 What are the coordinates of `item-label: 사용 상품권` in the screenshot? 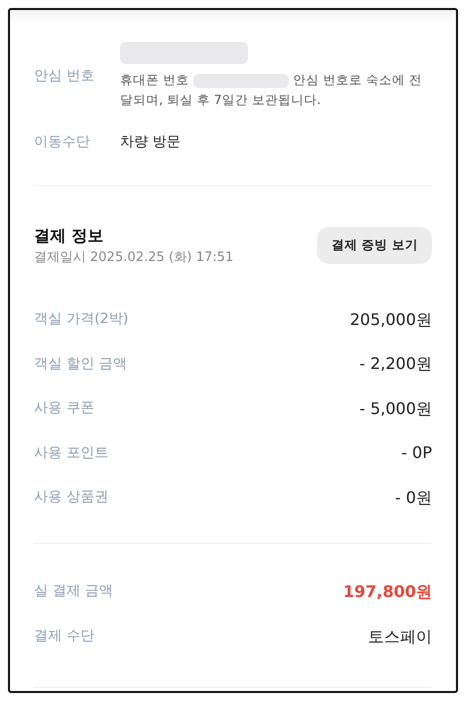 It's located at (71, 498).